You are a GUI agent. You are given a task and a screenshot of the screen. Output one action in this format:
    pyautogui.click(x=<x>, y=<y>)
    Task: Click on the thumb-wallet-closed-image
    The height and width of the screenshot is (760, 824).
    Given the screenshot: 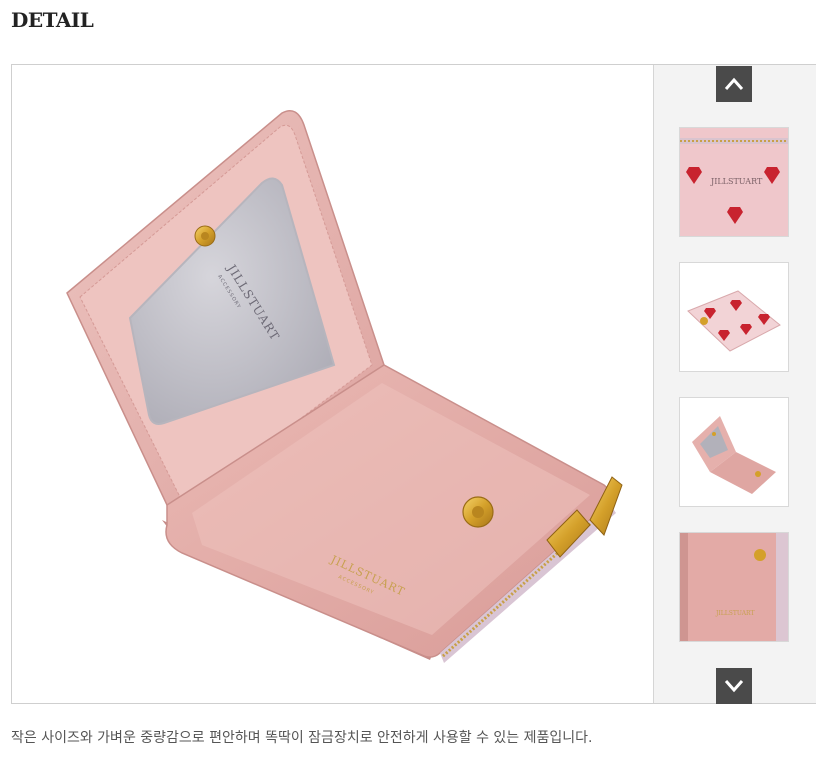 What is the action you would take?
    pyautogui.click(x=734, y=317)
    